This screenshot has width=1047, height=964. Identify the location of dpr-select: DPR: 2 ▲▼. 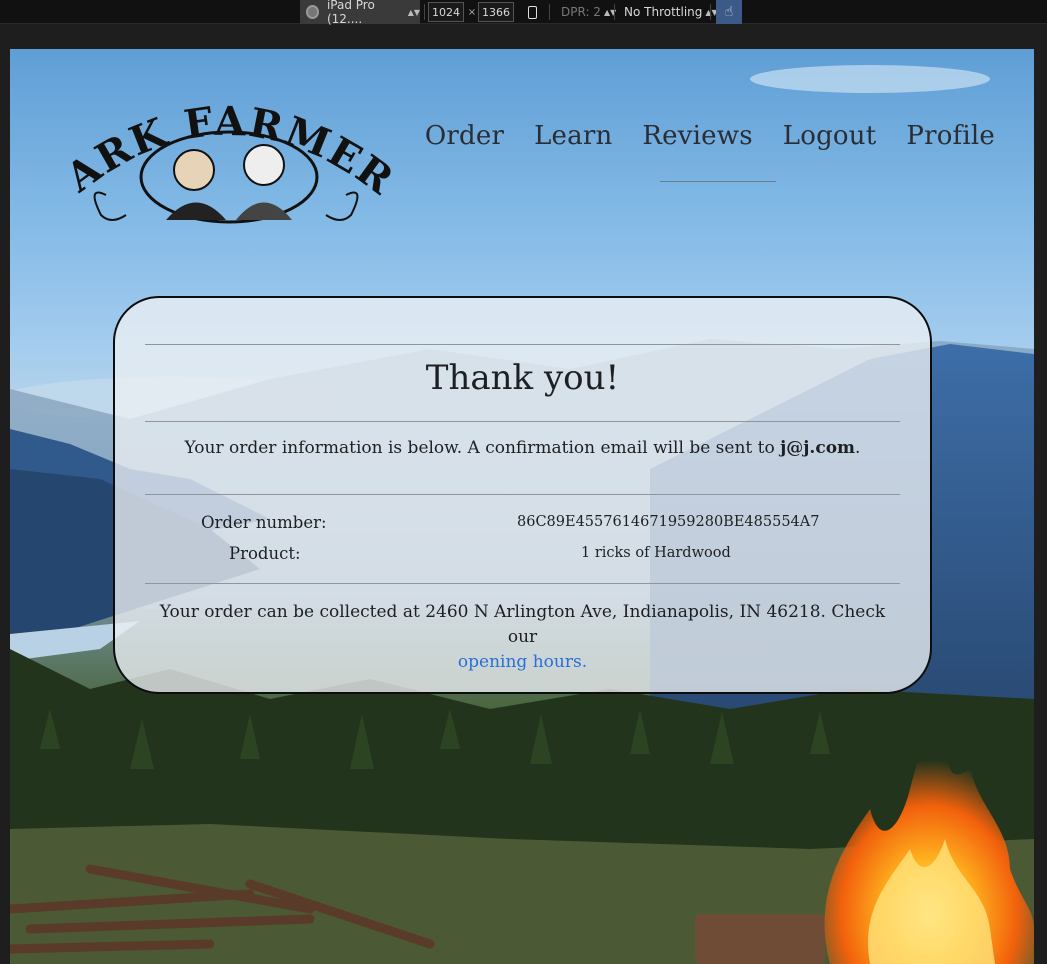
(585, 12).